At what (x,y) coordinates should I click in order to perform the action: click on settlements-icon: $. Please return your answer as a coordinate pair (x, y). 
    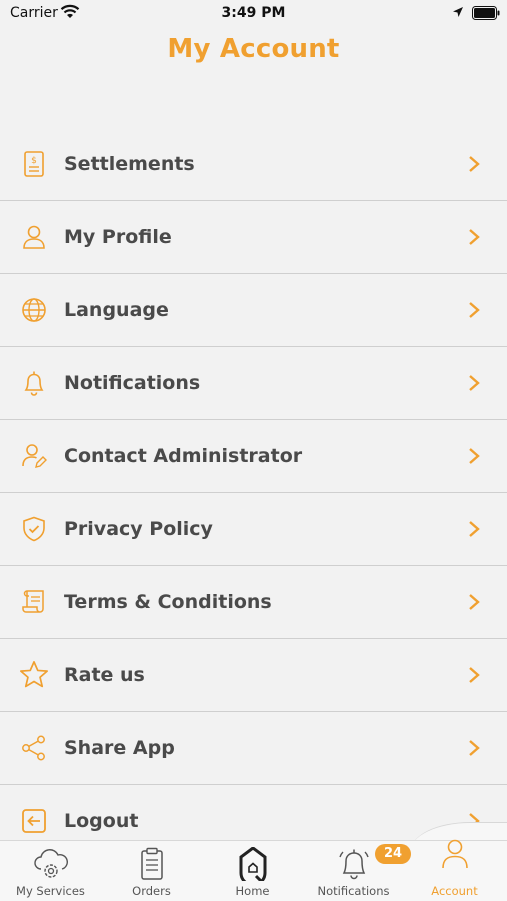
    Looking at the image, I should click on (34, 164).